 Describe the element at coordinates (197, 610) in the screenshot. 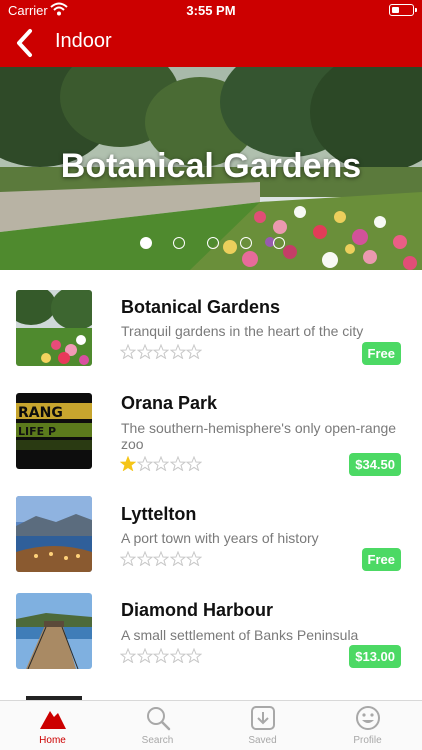

I see `place-name: Diamond Harbour` at that location.